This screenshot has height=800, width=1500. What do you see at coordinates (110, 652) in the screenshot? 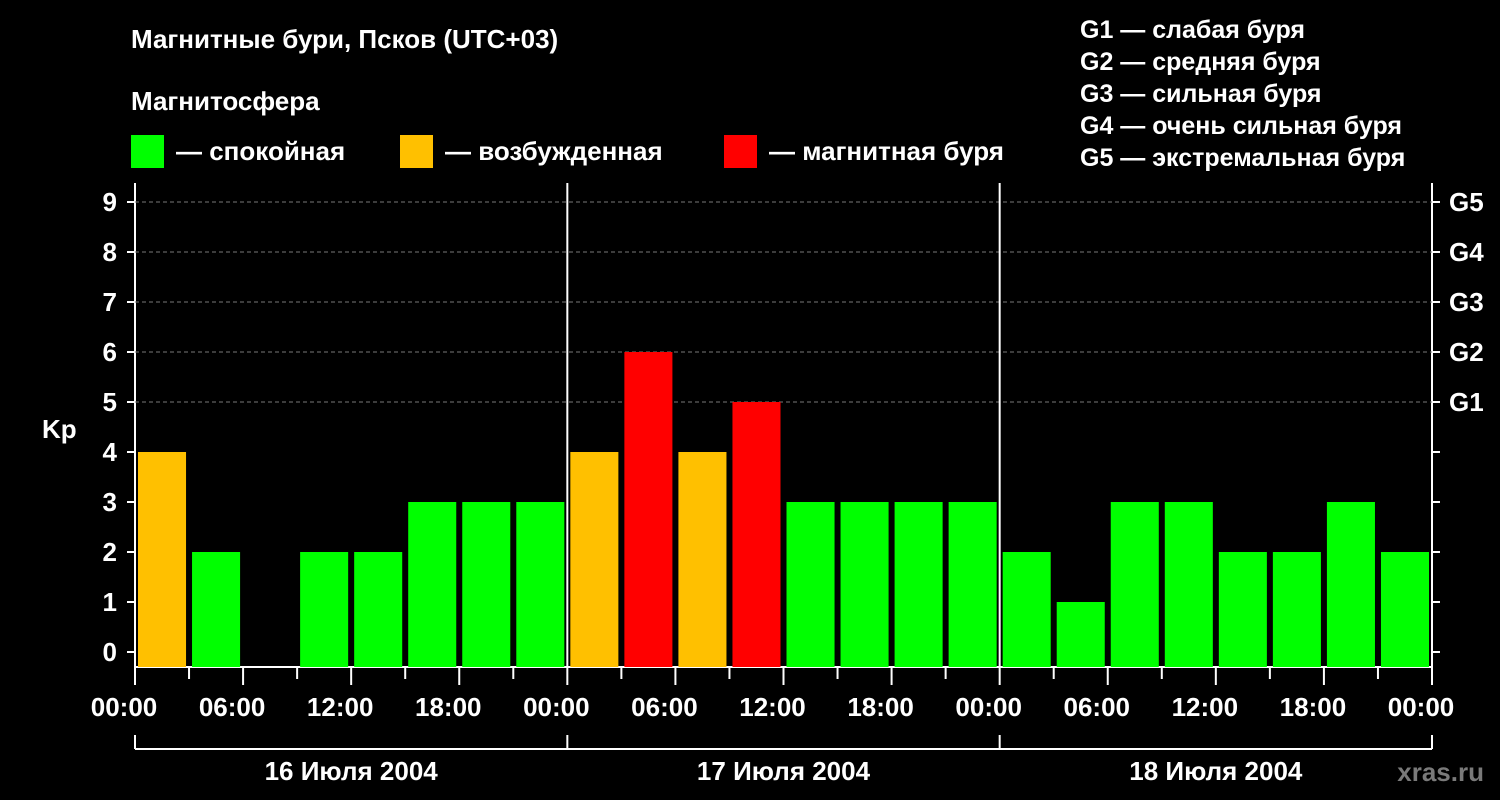
I see `y-tick-label: 0` at bounding box center [110, 652].